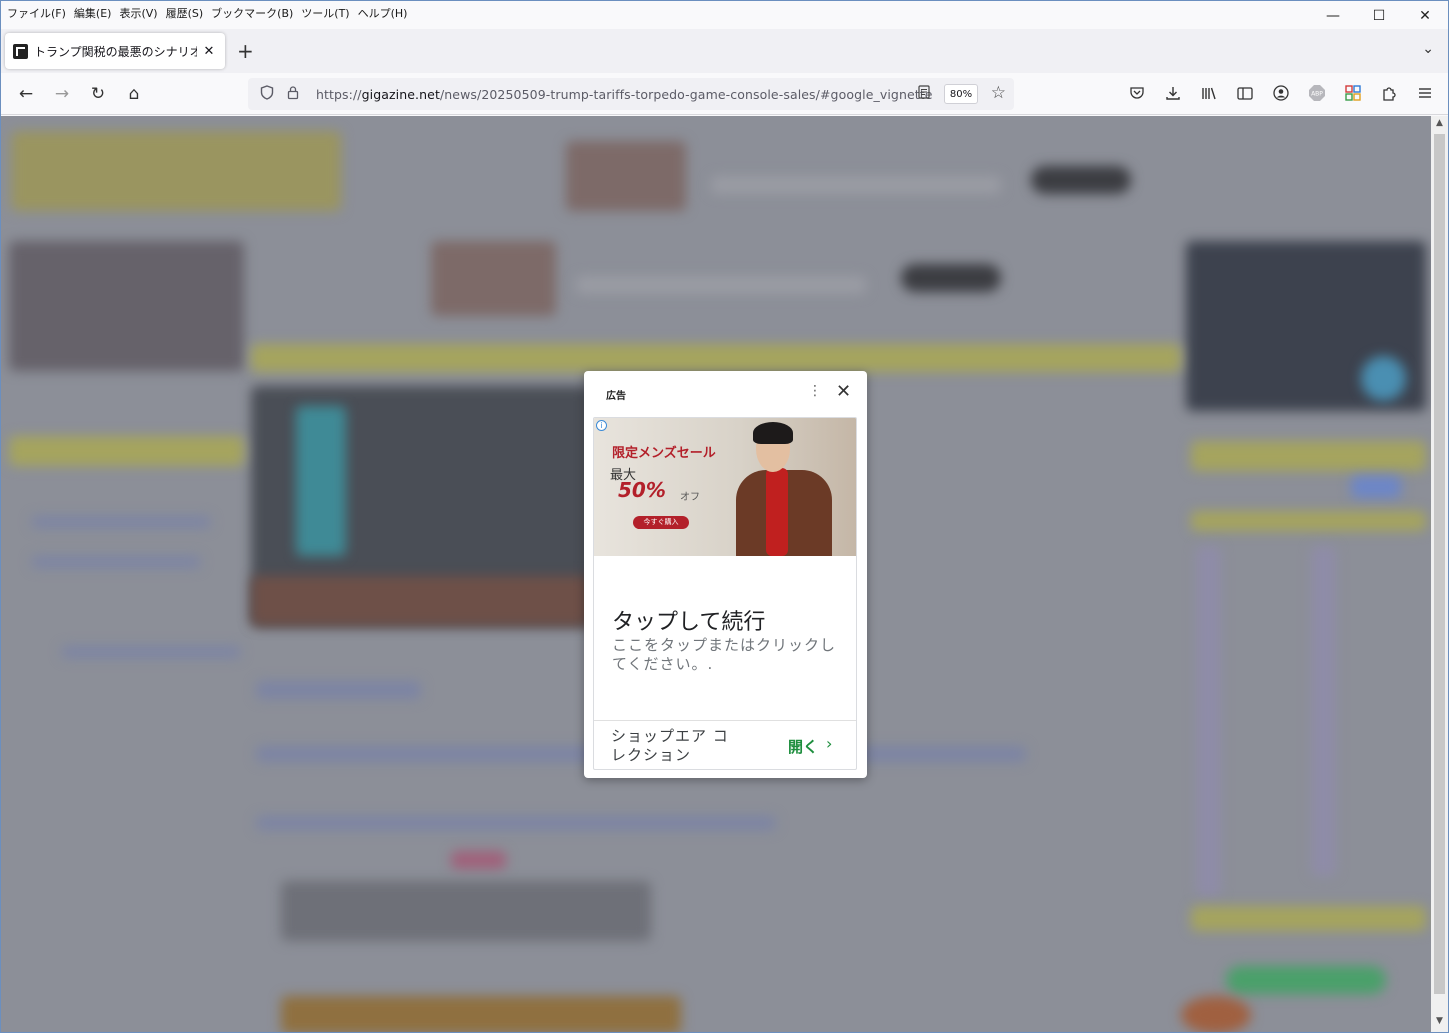  Describe the element at coordinates (400, 94) in the screenshot. I see `url-domain: gigazine.net` at that location.